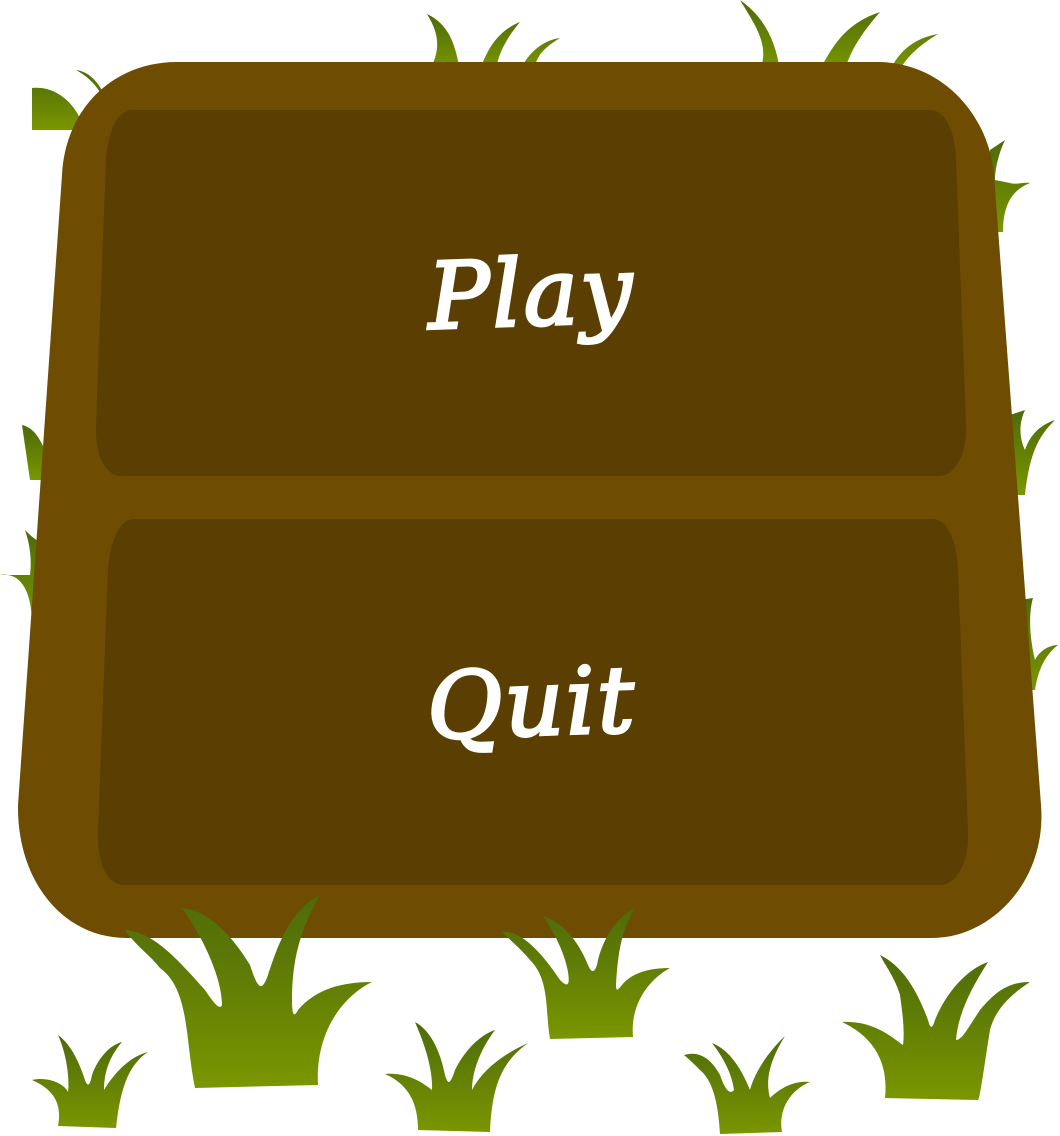  I want to click on play-label: Play, so click(531, 292).